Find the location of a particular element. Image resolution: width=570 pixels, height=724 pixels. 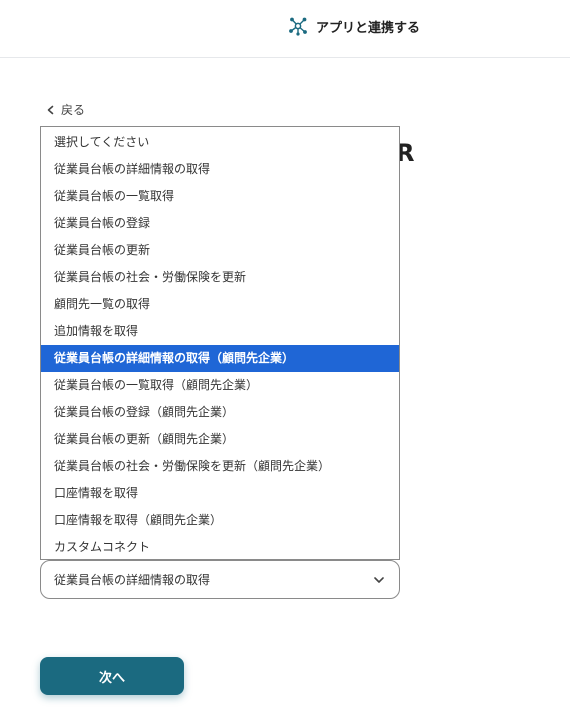

app-connect-title: アプリと連携する is located at coordinates (354, 26).